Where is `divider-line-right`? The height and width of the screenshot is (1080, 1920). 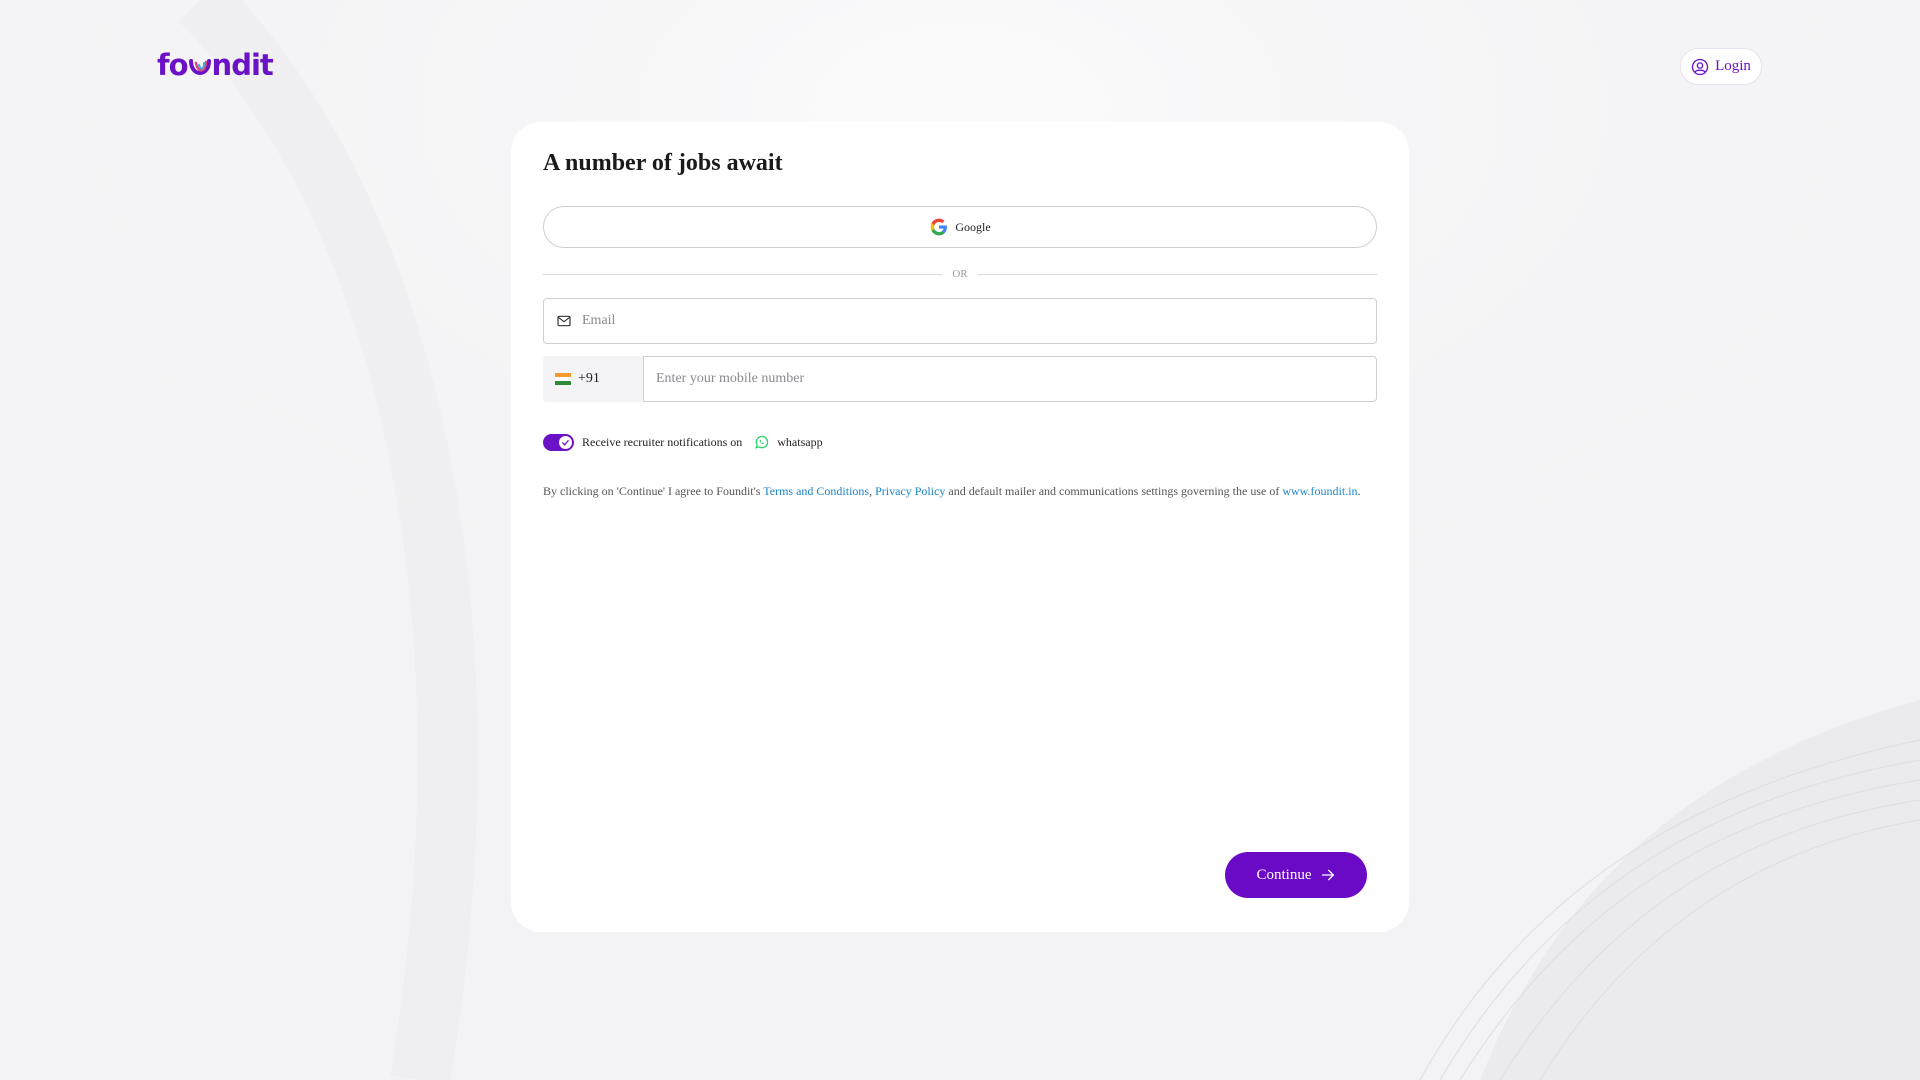
divider-line-right is located at coordinates (1177, 274).